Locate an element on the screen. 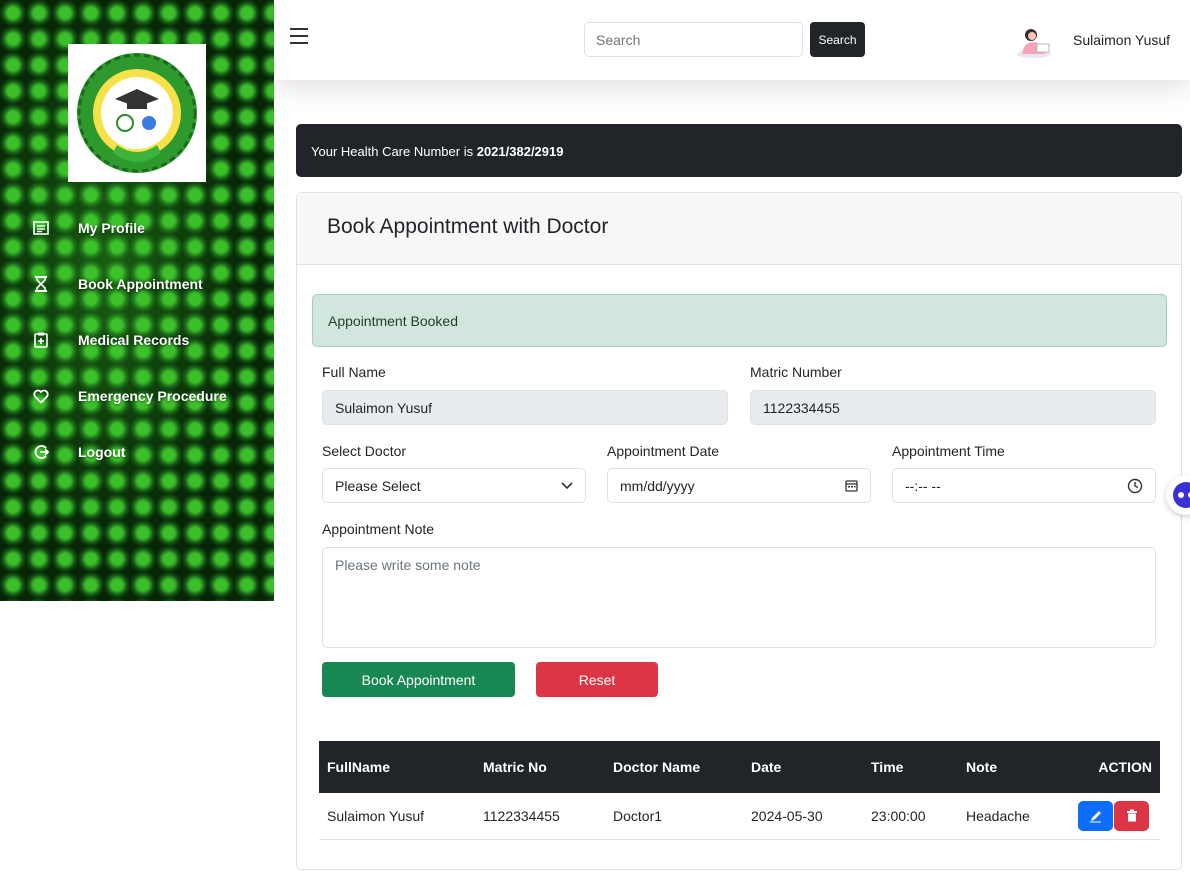 The image size is (1190, 884). success-alert: Appointment Booked is located at coordinates (739, 320).